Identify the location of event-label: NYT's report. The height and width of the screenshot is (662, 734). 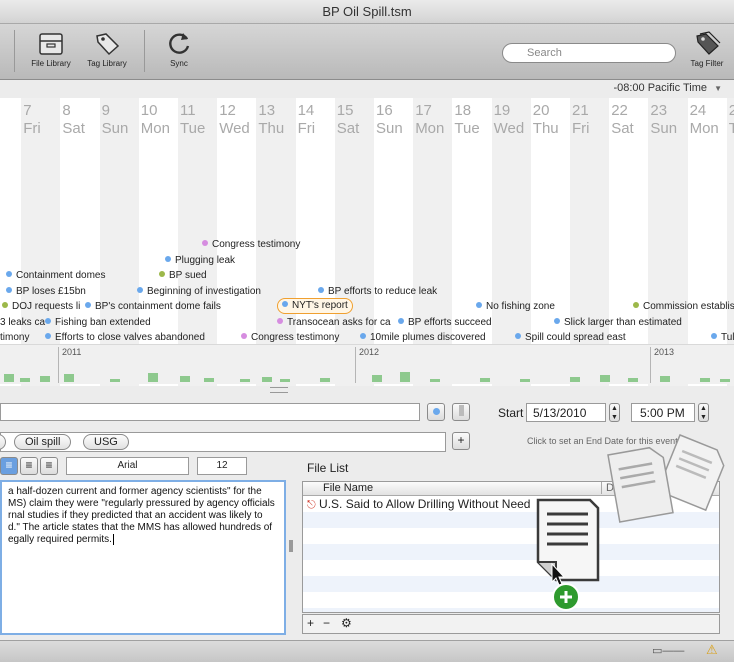
(320, 305).